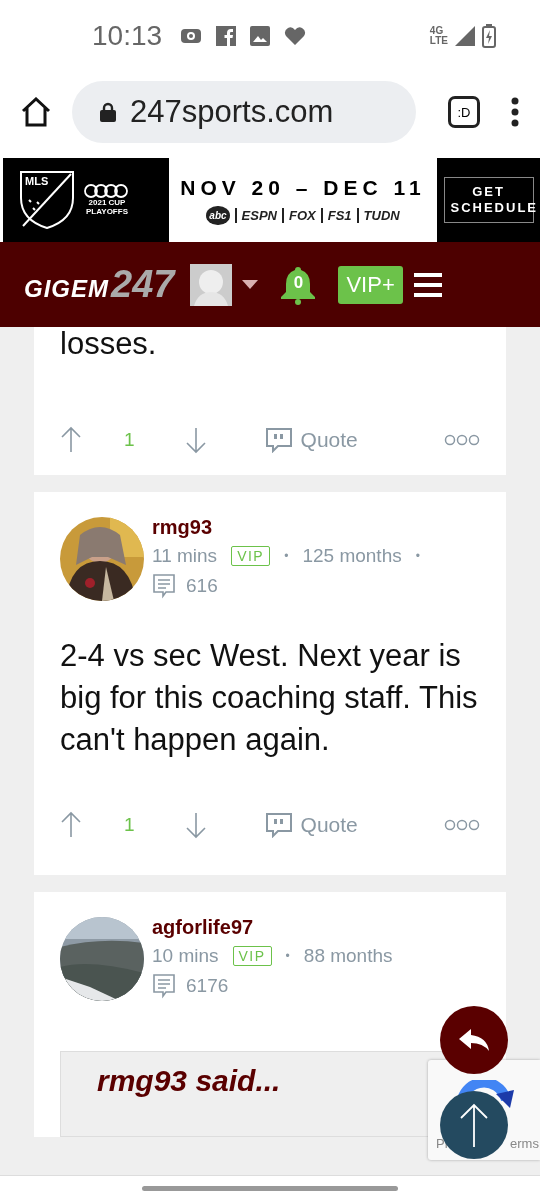  I want to click on rings-icon, so click(107, 191).